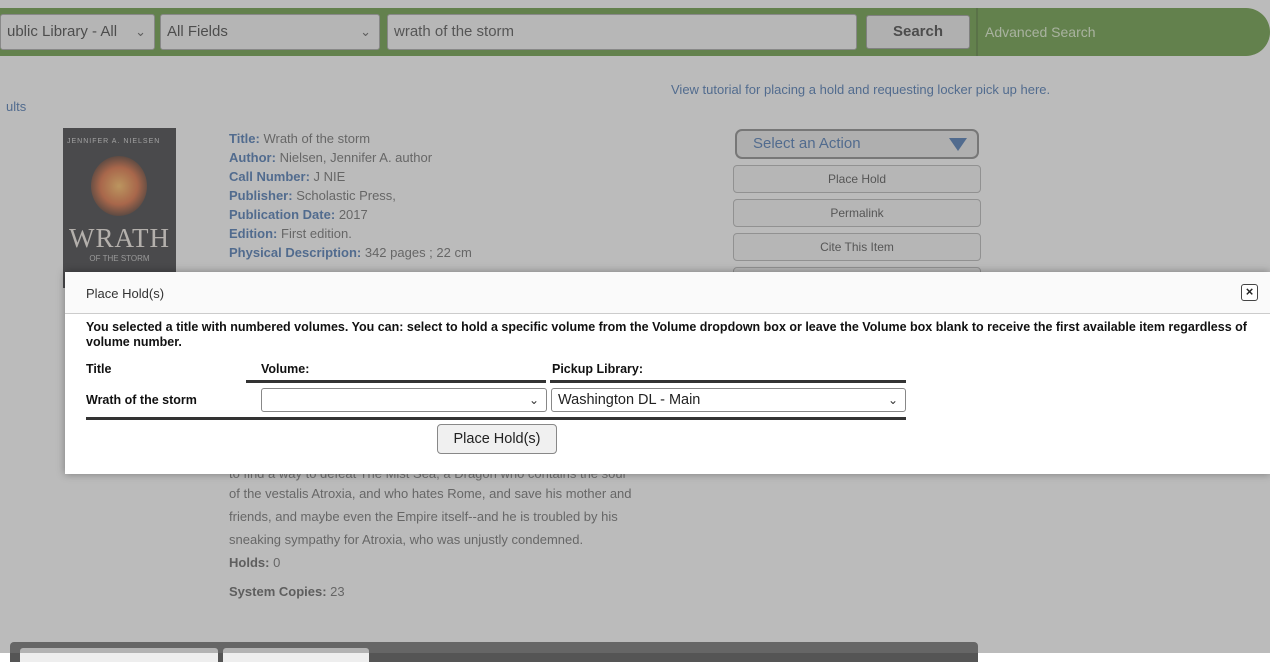  I want to click on pickup-library-select: Washington DL - Main ⌄, so click(728, 400).